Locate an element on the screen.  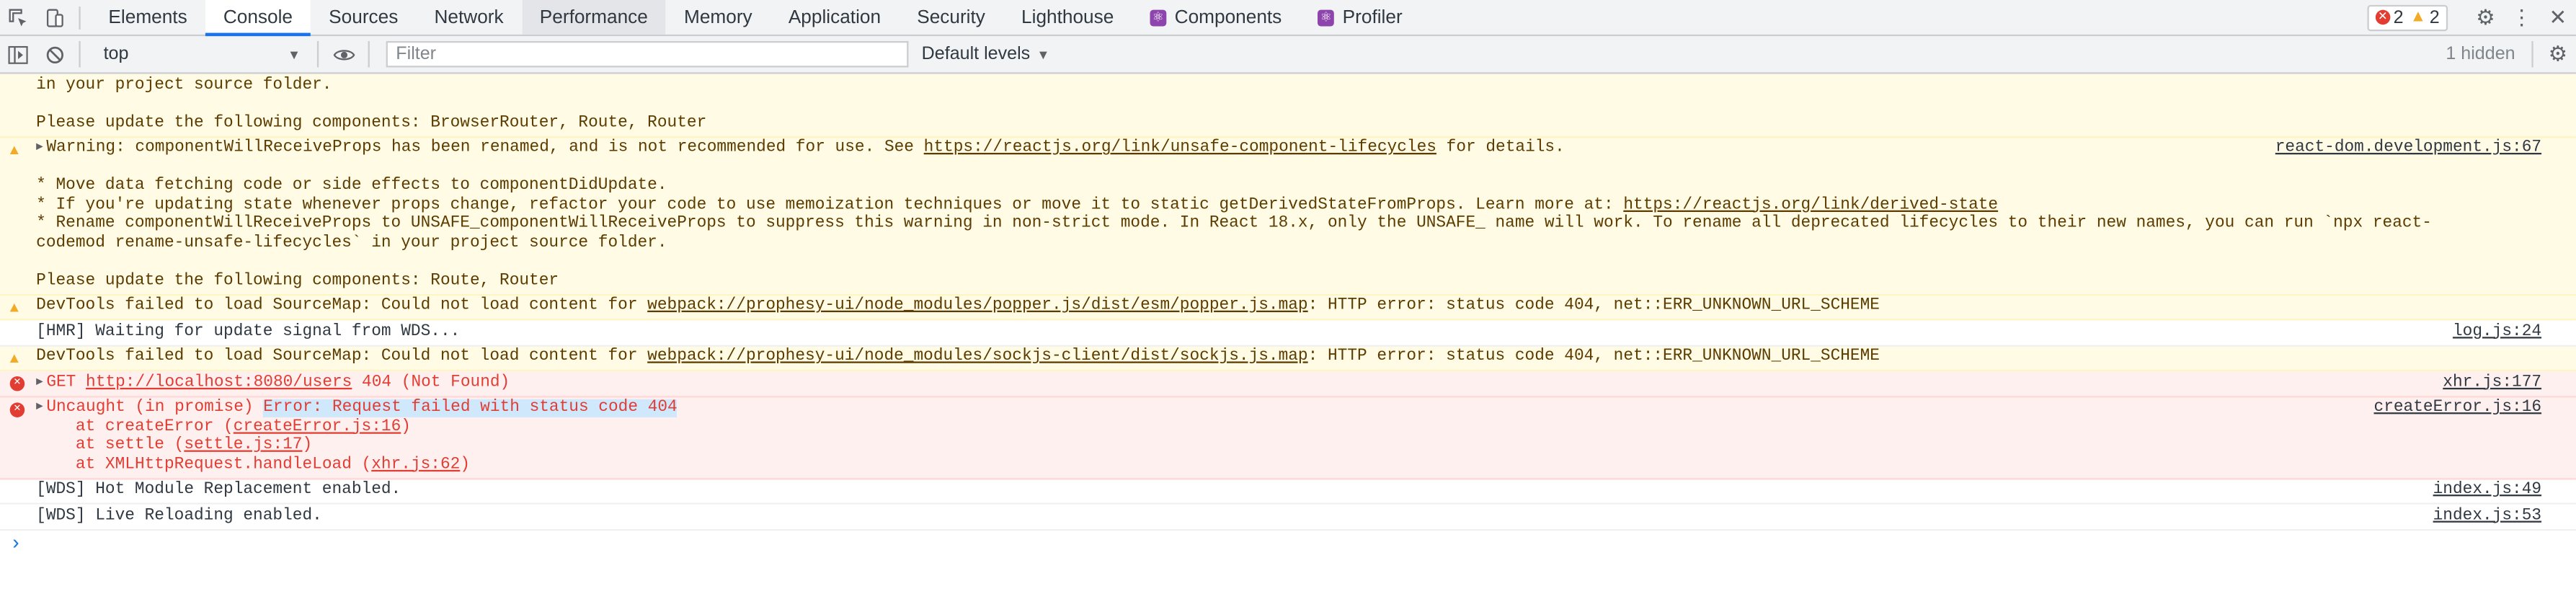
tab-label: Memory is located at coordinates (718, 17).